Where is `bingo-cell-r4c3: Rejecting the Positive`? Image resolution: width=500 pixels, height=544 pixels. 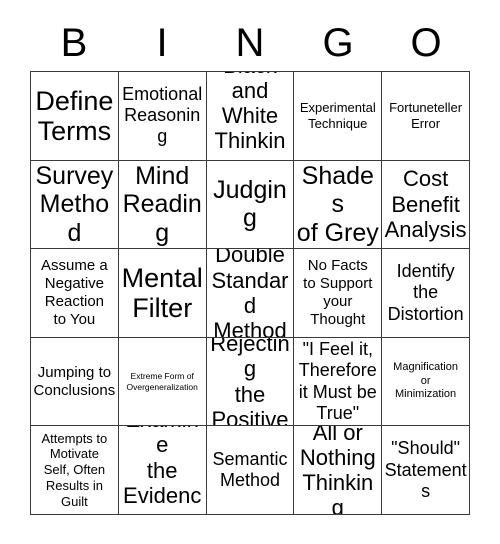 bingo-cell-r4c3: Rejecting the Positive is located at coordinates (250, 382).